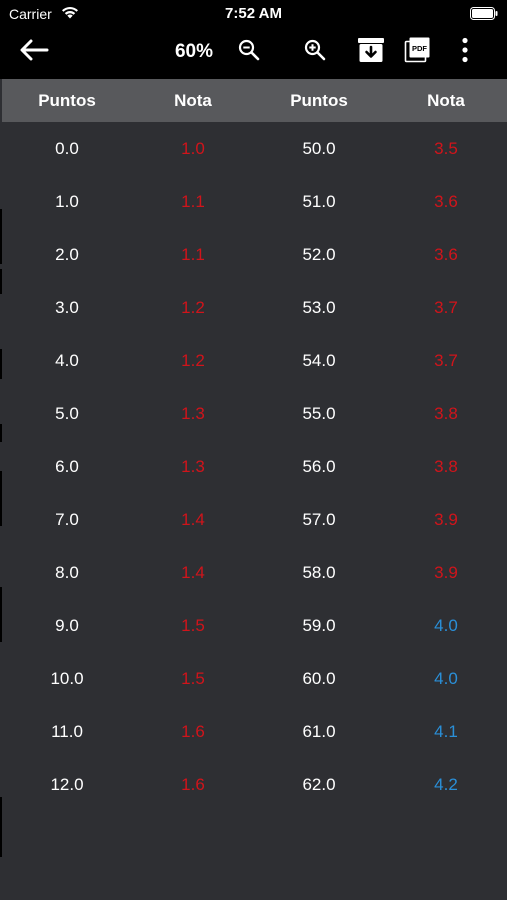 Image resolution: width=507 pixels, height=900 pixels. I want to click on puntos-cell: 51.0, so click(319, 201).